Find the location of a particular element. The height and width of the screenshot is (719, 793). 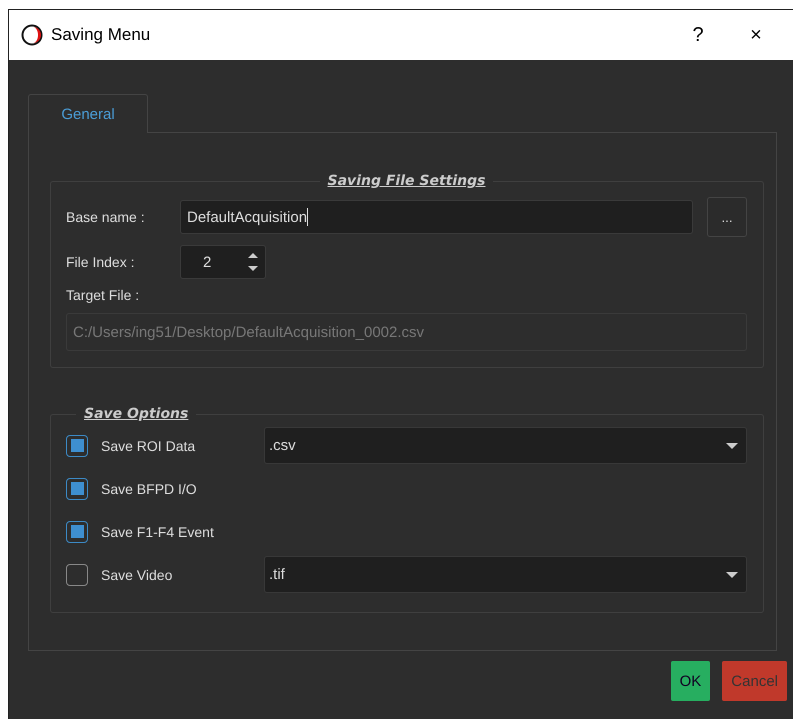

close-button: × is located at coordinates (756, 35).